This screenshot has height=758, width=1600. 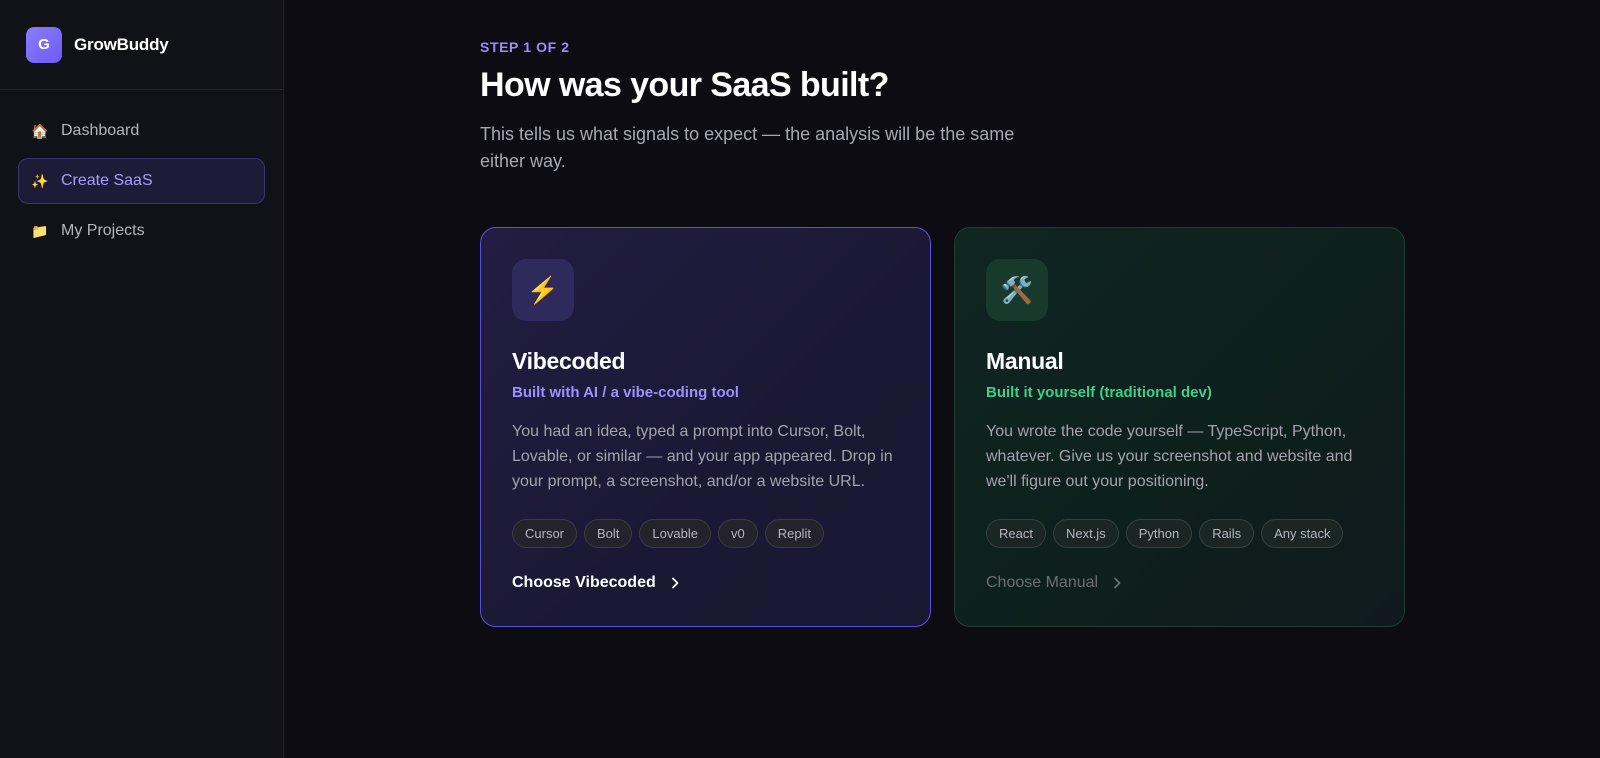 I want to click on step-indicator: STEP 1 OF 2, so click(x=525, y=47).